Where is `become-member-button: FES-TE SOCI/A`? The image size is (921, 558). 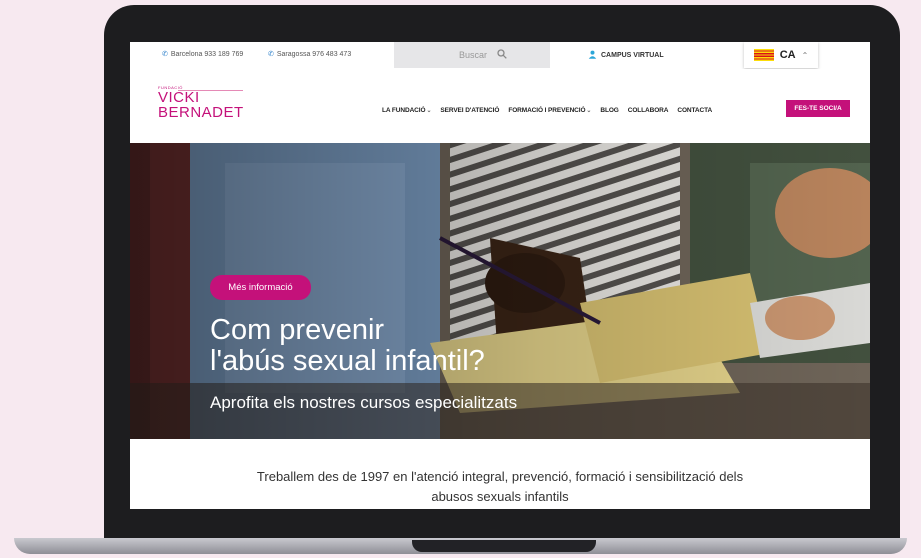
become-member-button: FES-TE SOCI/A is located at coordinates (818, 108).